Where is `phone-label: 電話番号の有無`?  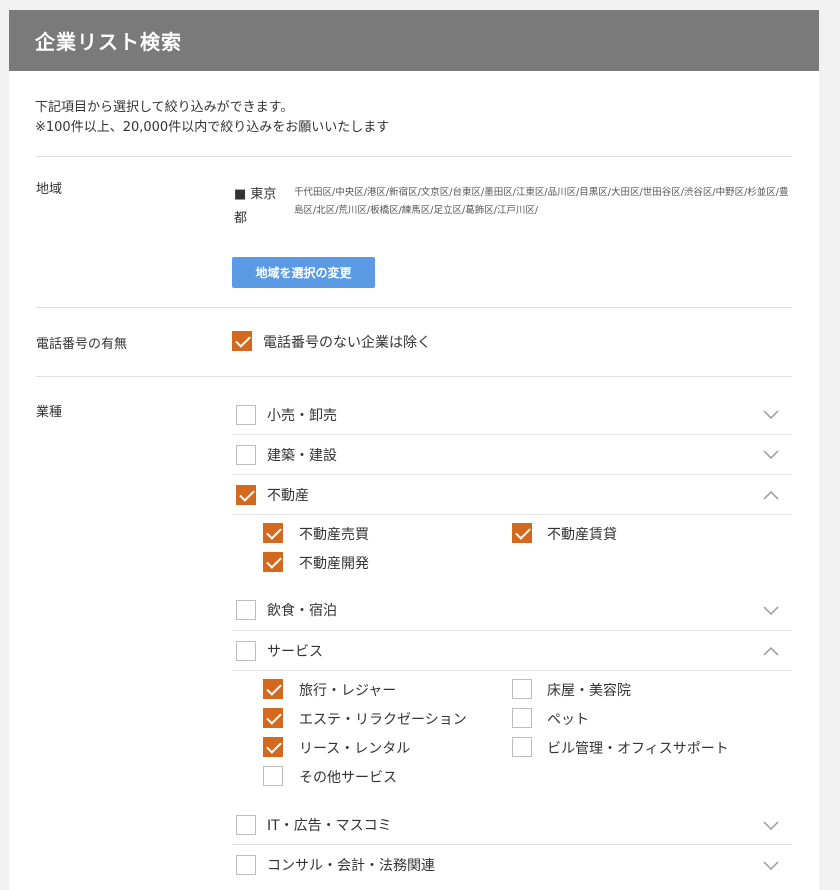
phone-label: 電話番号の有無 is located at coordinates (82, 344).